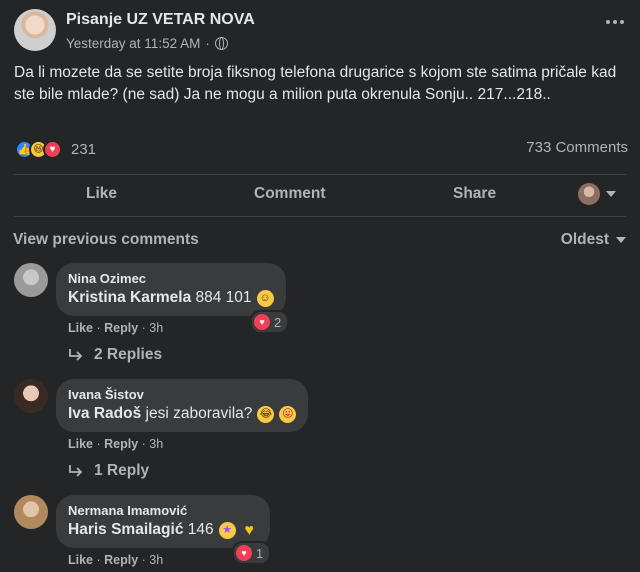  I want to click on comment-text: Kristina Karmela 884 101 ☺, so click(171, 298).